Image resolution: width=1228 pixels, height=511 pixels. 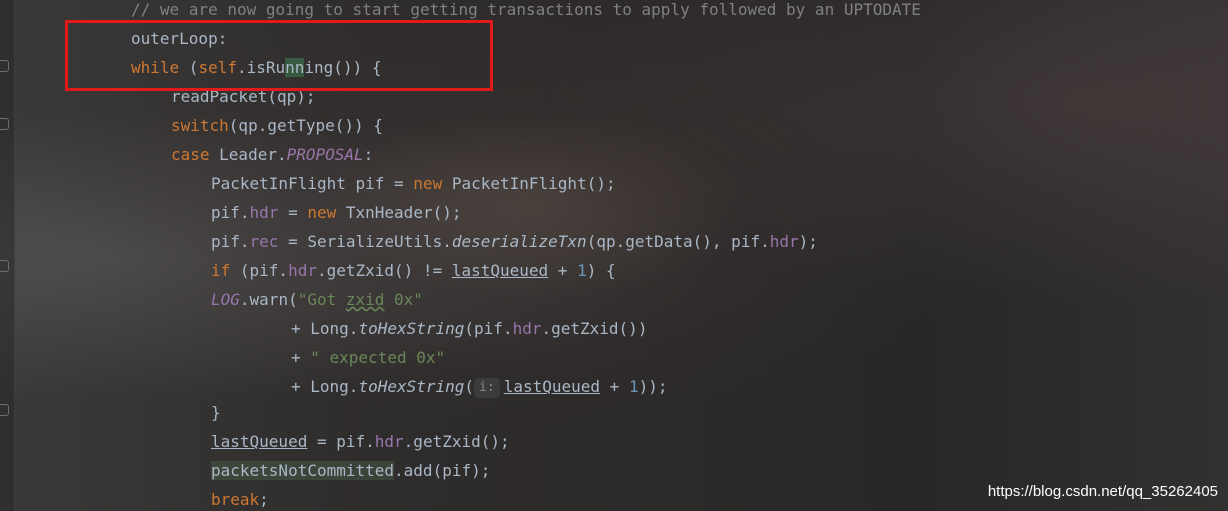 I want to click on paren: );, so click(x=808, y=241).